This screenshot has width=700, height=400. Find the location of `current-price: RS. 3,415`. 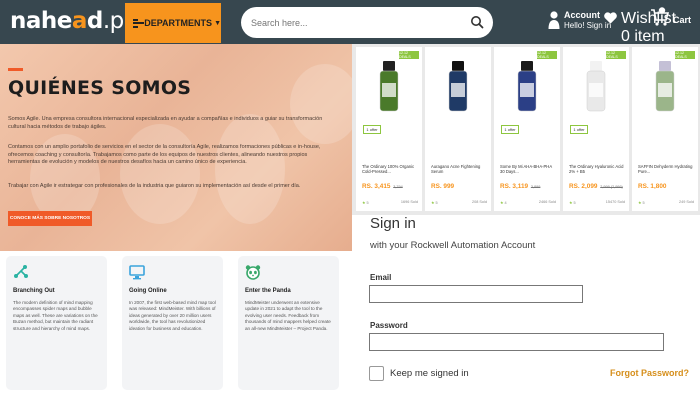

current-price: RS. 3,415 is located at coordinates (376, 186).